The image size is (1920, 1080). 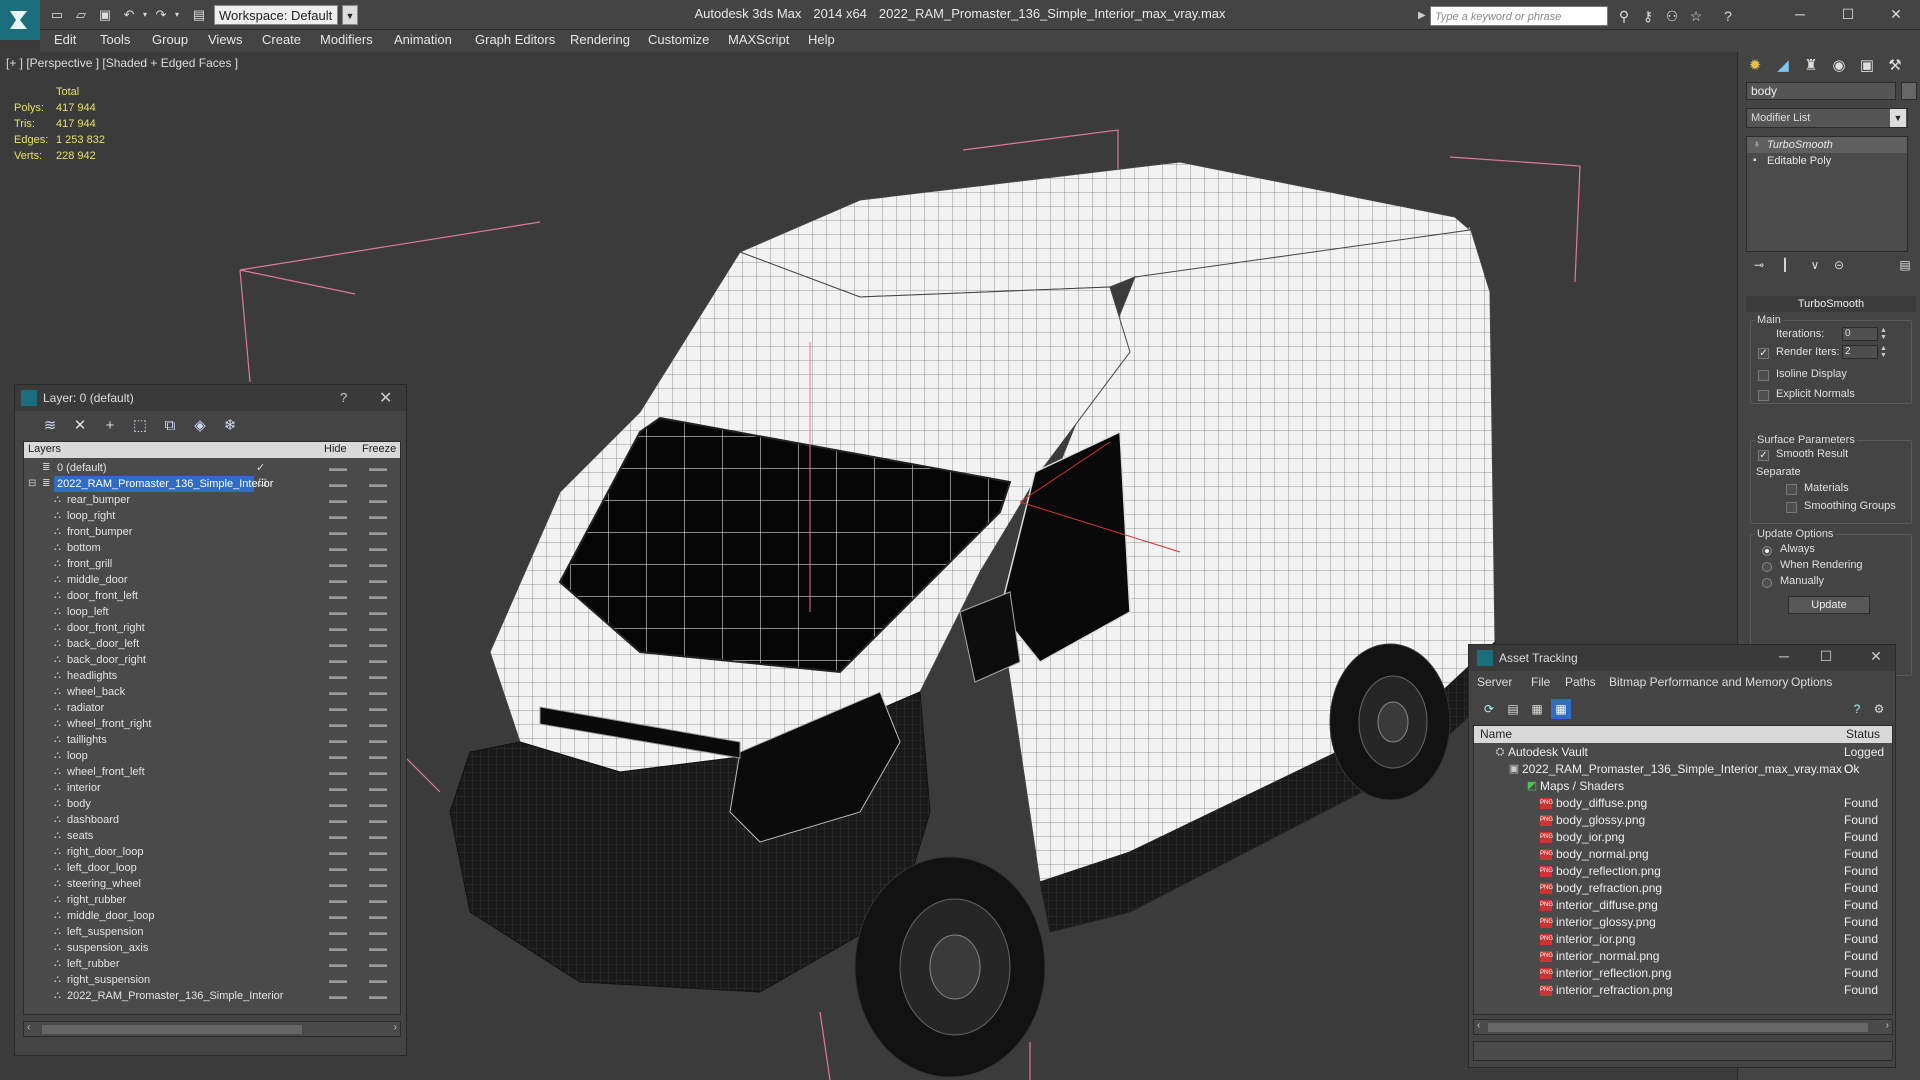 What do you see at coordinates (1791, 489) in the screenshot?
I see `materials-checkbox` at bounding box center [1791, 489].